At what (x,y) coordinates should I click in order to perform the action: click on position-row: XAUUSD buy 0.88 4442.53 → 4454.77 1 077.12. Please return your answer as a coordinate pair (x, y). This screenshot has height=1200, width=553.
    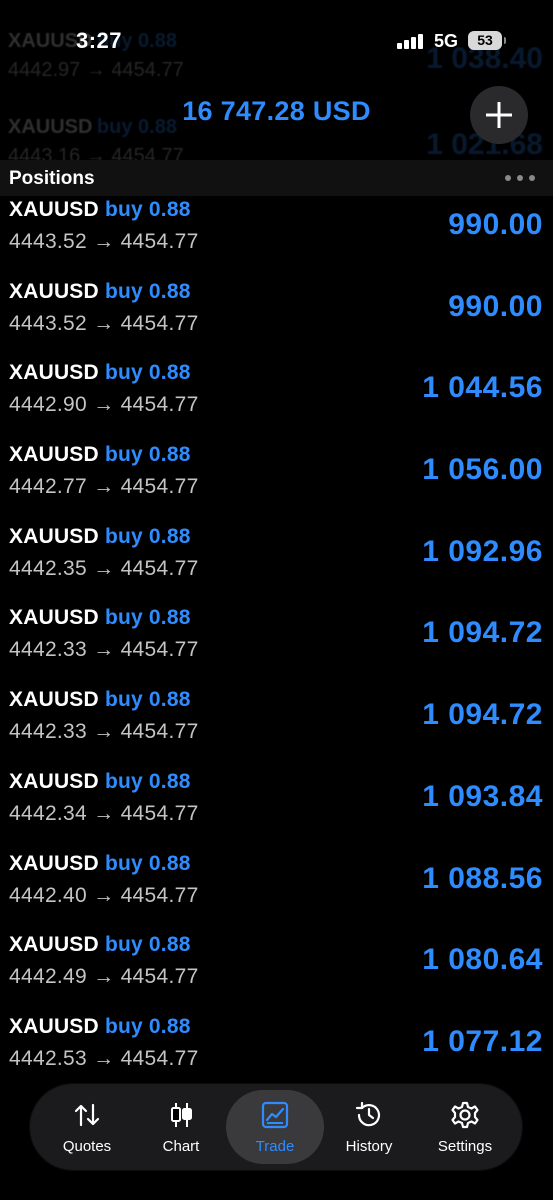
    Looking at the image, I should click on (276, 1054).